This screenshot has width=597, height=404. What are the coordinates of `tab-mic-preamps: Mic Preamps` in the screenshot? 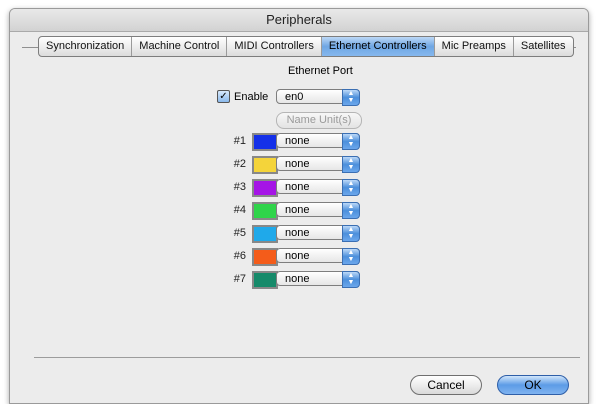 It's located at (474, 46).